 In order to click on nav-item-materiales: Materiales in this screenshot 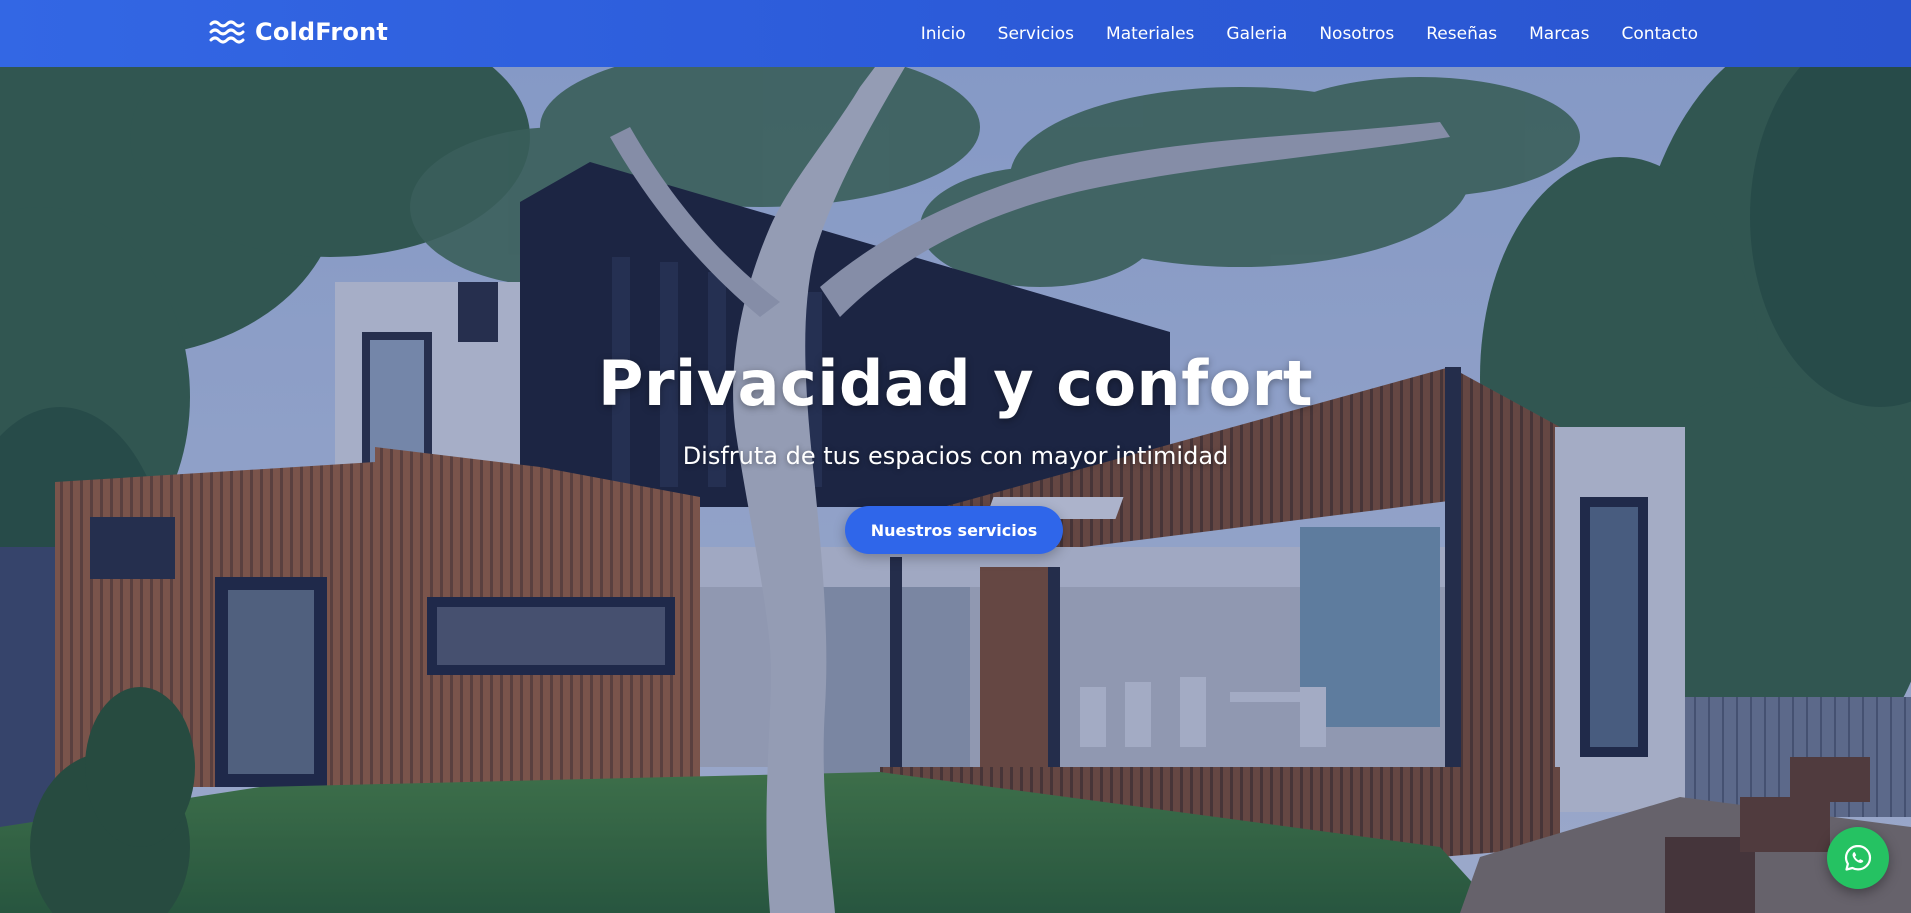, I will do `click(1150, 34)`.